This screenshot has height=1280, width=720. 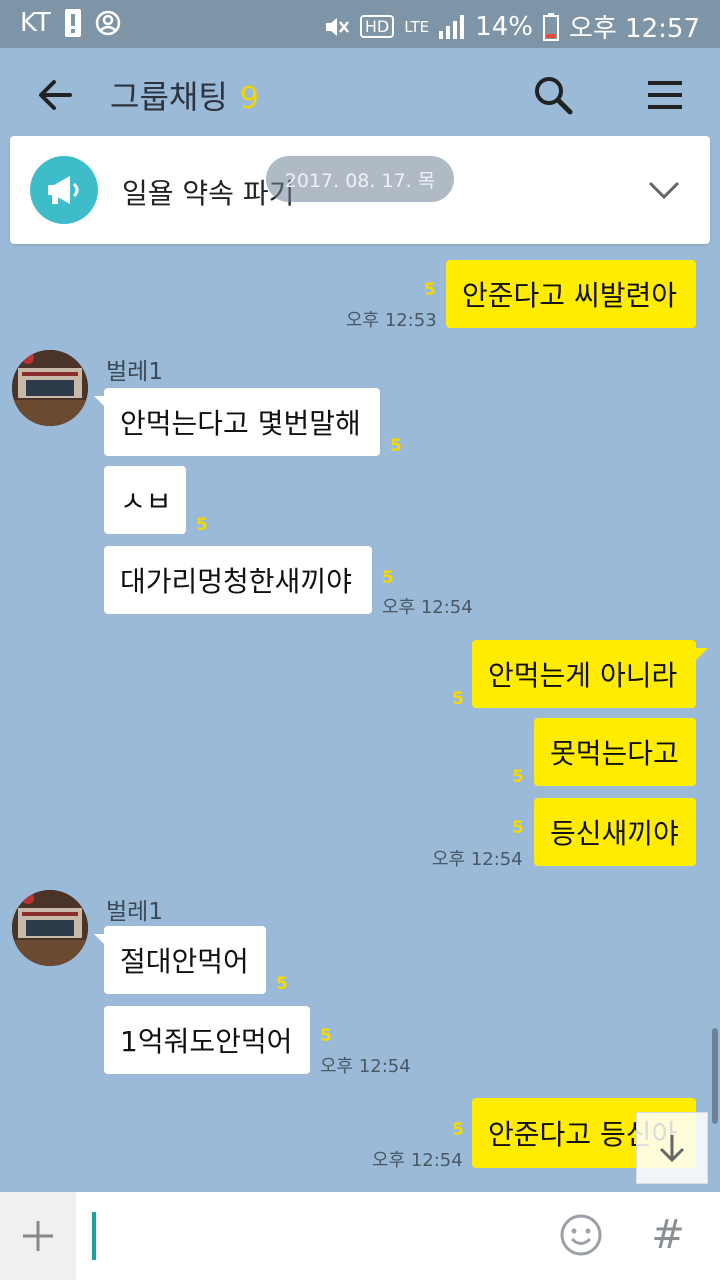 I want to click on arrow-down-icon, so click(x=672, y=1149).